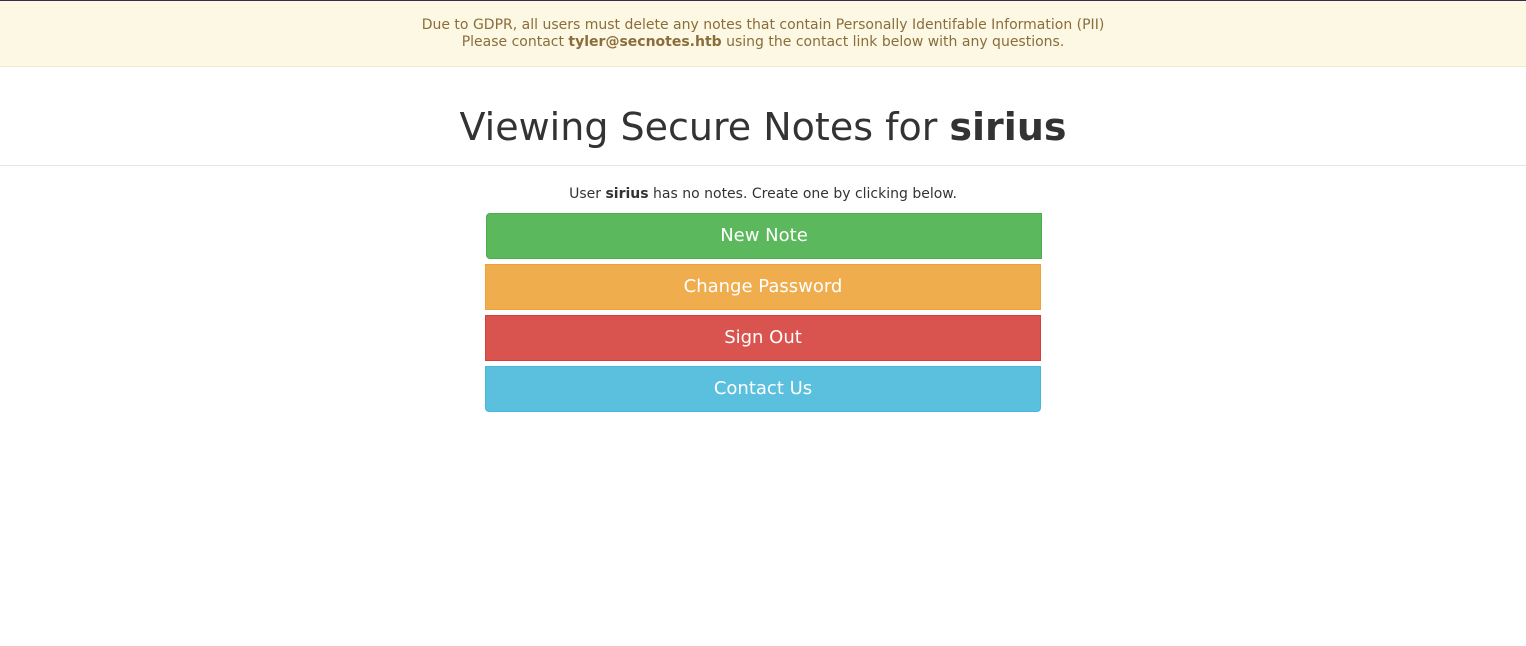 The height and width of the screenshot is (646, 1526). I want to click on notice-line-2-prefix: Please contact, so click(515, 42).